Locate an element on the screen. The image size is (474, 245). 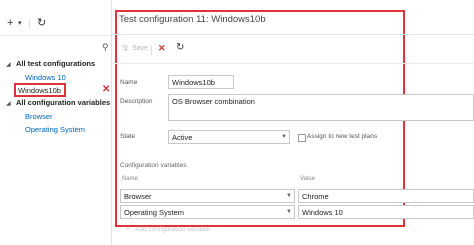
variable-name-select: Operating System is located at coordinates (207, 212).